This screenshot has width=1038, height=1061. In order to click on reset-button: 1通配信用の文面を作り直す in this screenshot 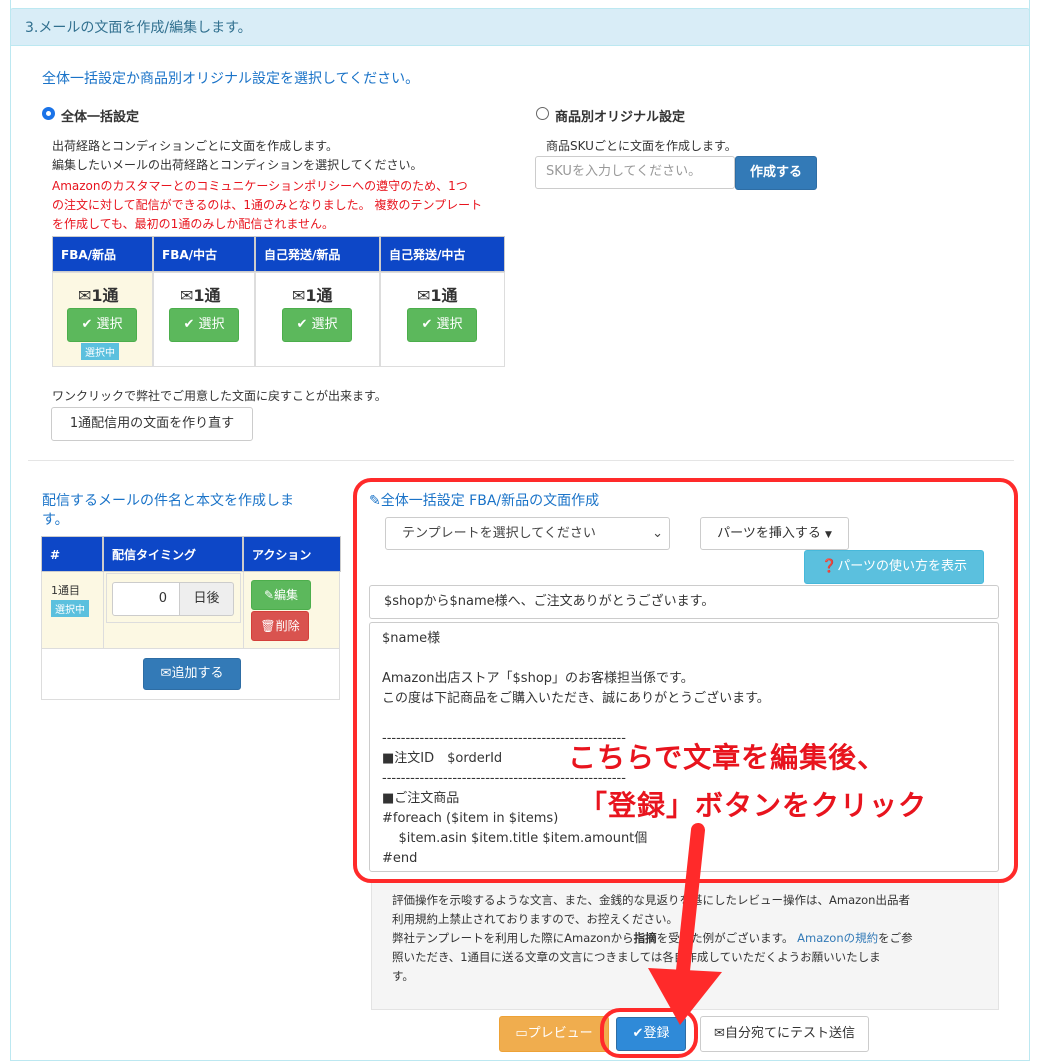, I will do `click(152, 424)`.